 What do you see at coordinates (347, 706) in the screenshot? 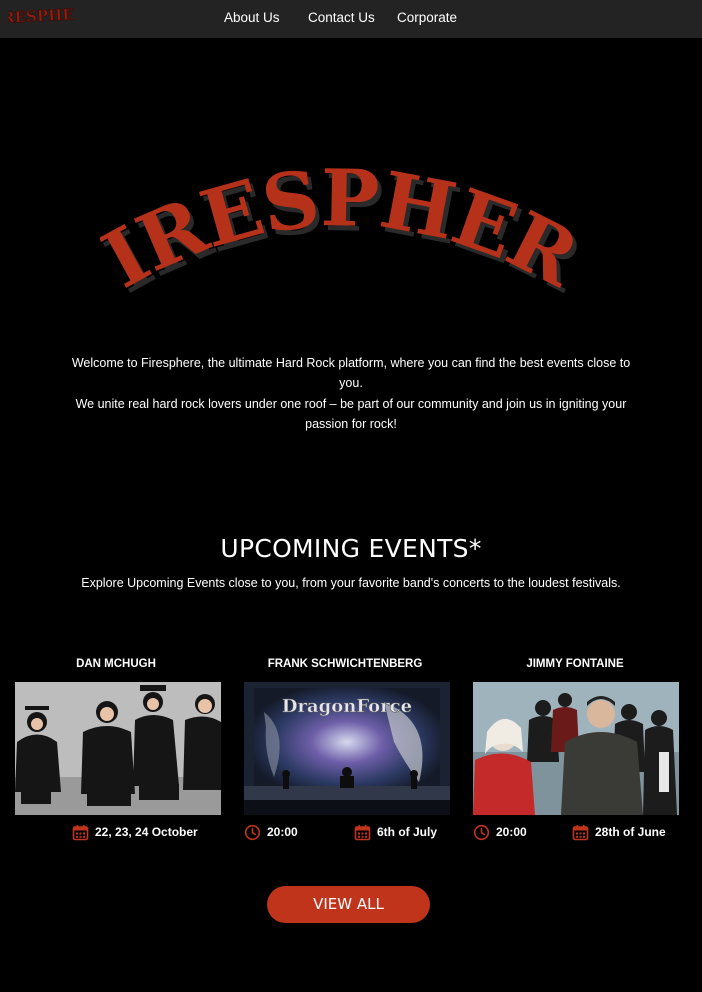
I see `svg-text: DragonForce` at bounding box center [347, 706].